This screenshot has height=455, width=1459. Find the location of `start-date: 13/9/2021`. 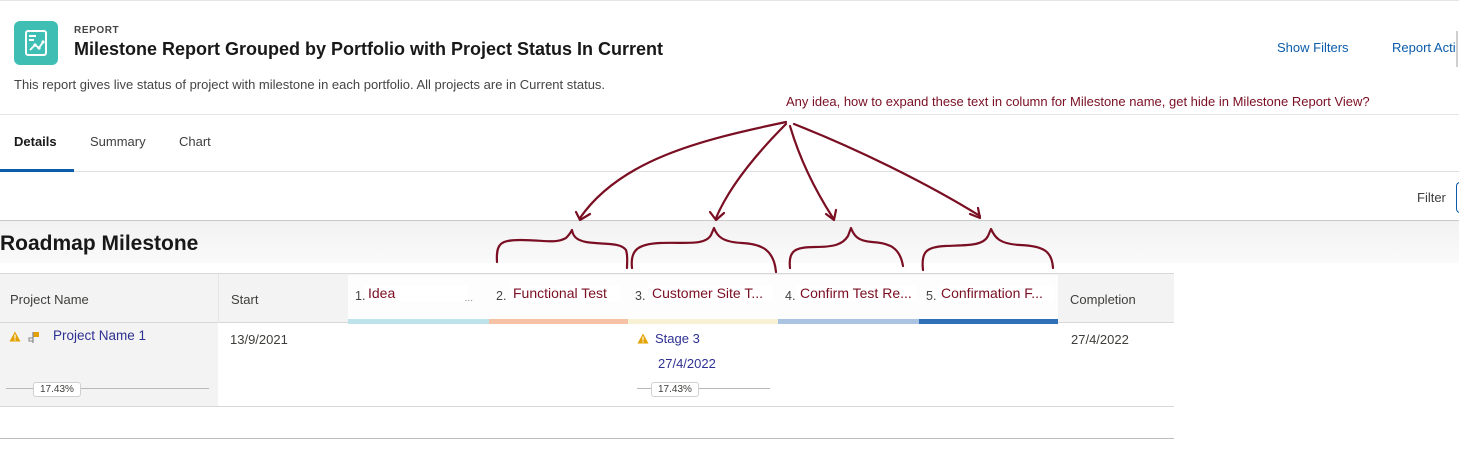

start-date: 13/9/2021 is located at coordinates (259, 339).